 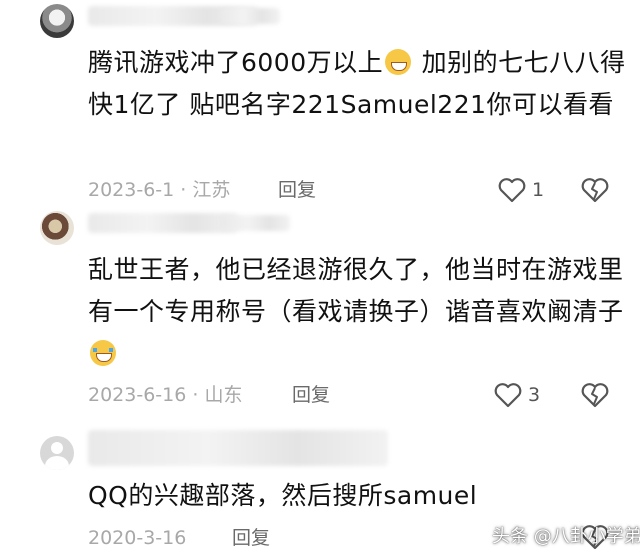 What do you see at coordinates (137, 395) in the screenshot?
I see `comment-date: 2023-6-16` at bounding box center [137, 395].